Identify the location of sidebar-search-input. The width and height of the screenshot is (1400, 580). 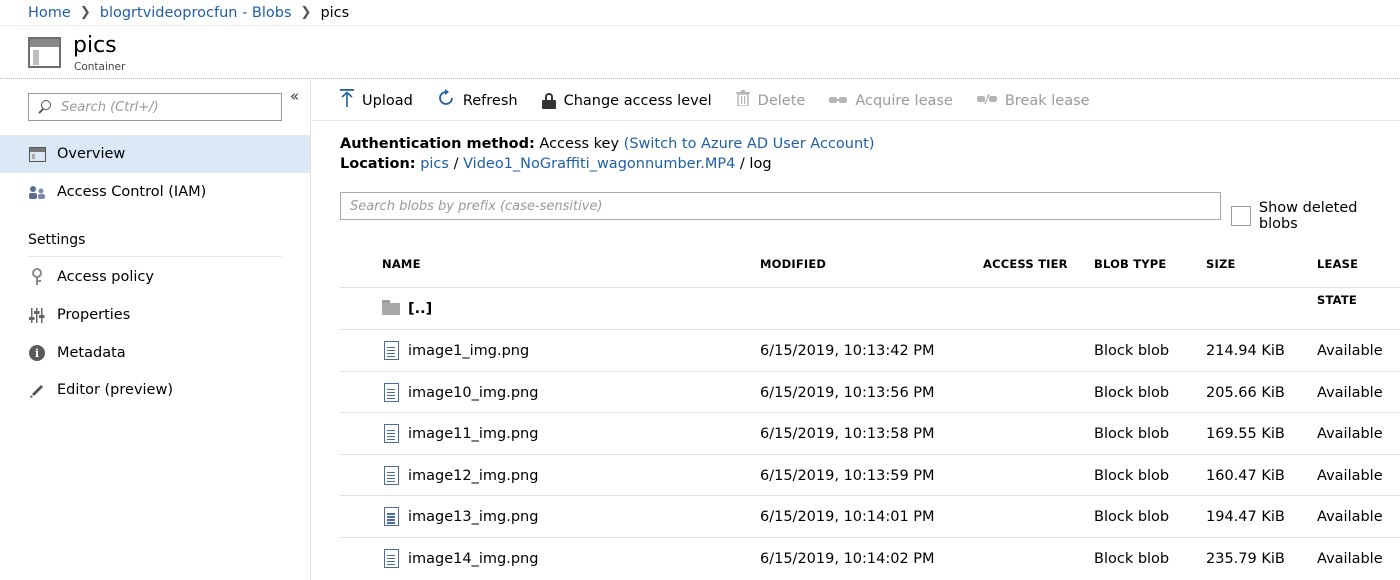
(161, 107).